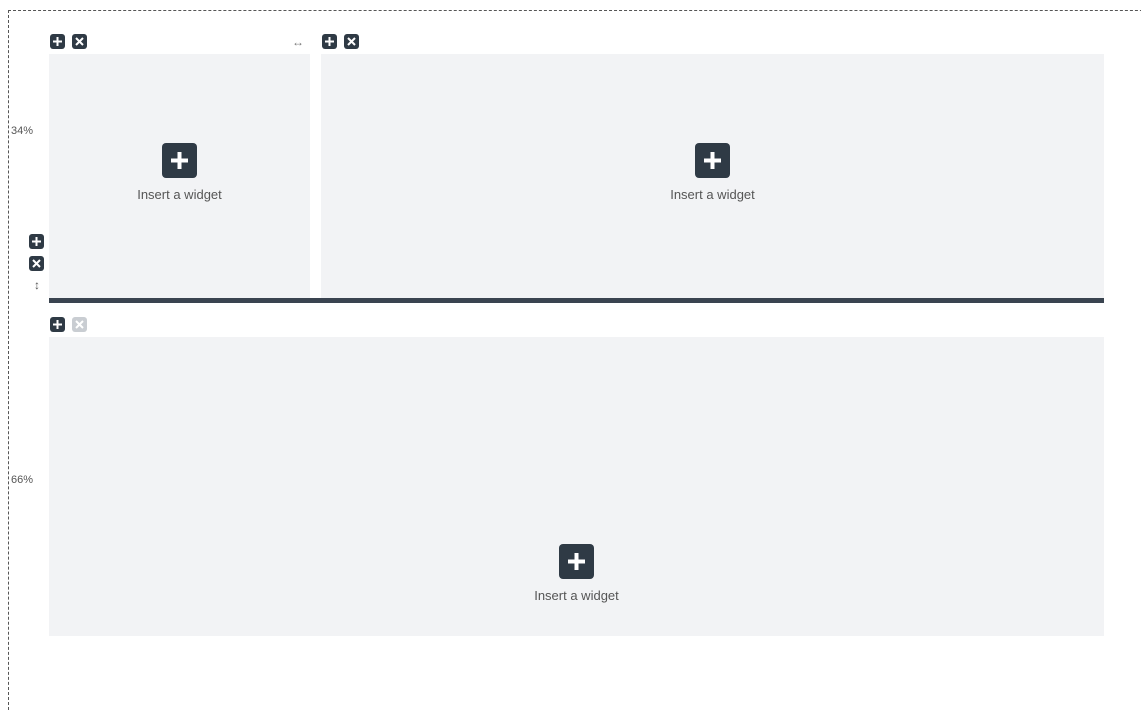 This screenshot has width=1141, height=710. What do you see at coordinates (576, 300) in the screenshot?
I see `row-divider` at bounding box center [576, 300].